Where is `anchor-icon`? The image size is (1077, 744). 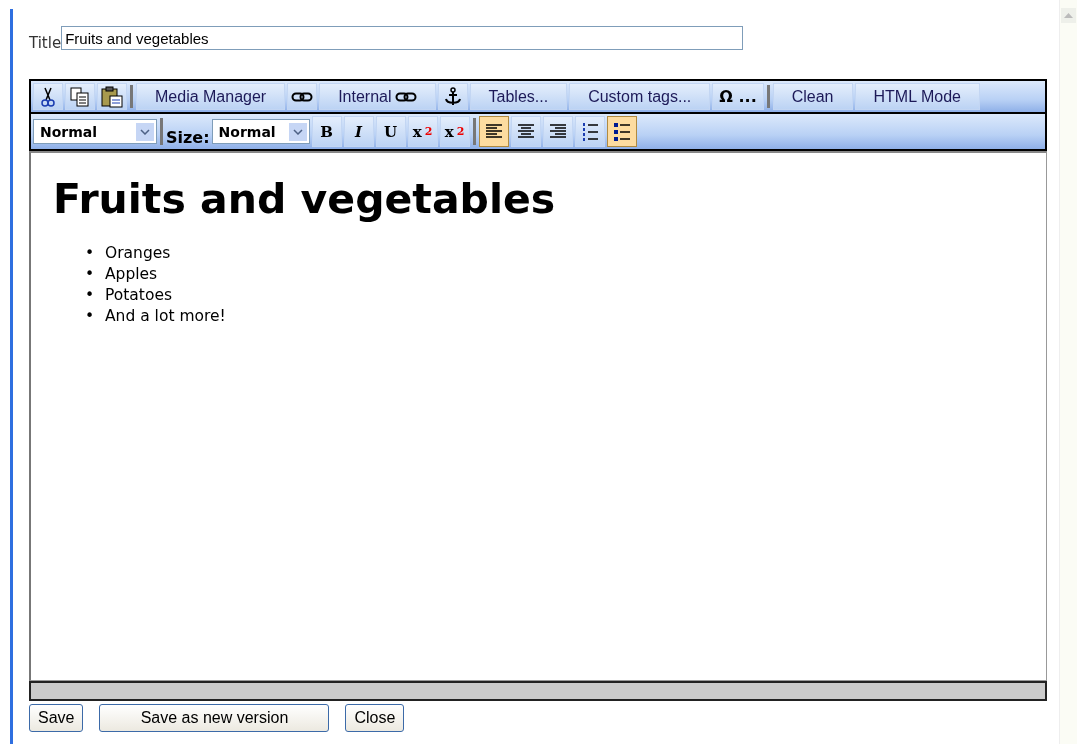 anchor-icon is located at coordinates (452, 96).